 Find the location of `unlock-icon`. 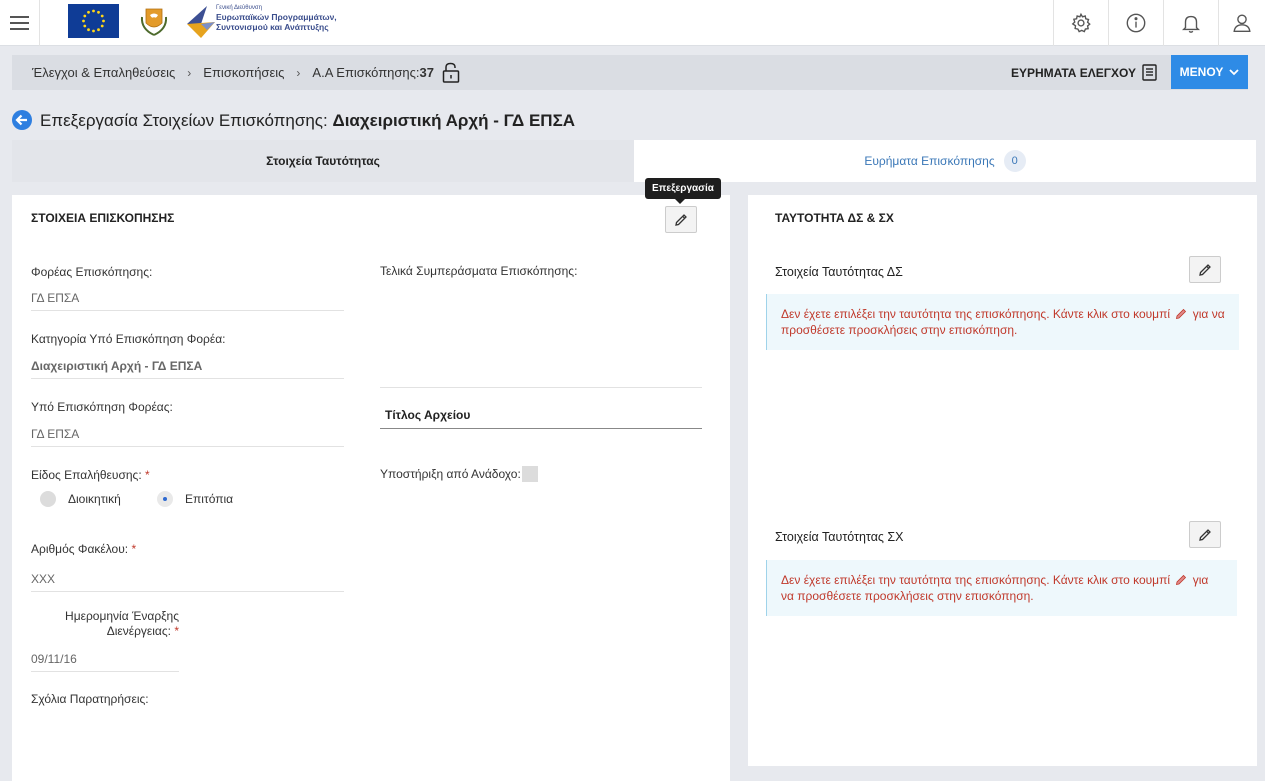

unlock-icon is located at coordinates (451, 73).